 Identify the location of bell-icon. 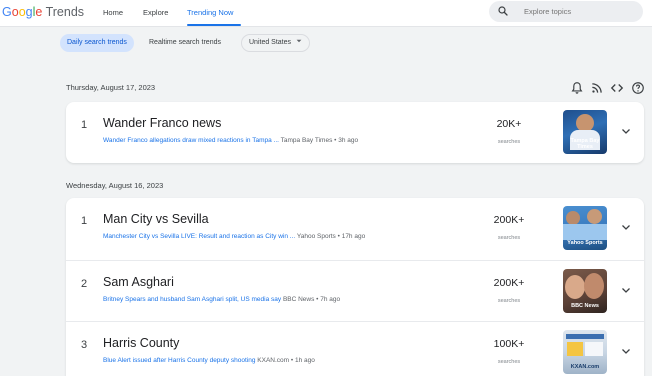
(577, 88).